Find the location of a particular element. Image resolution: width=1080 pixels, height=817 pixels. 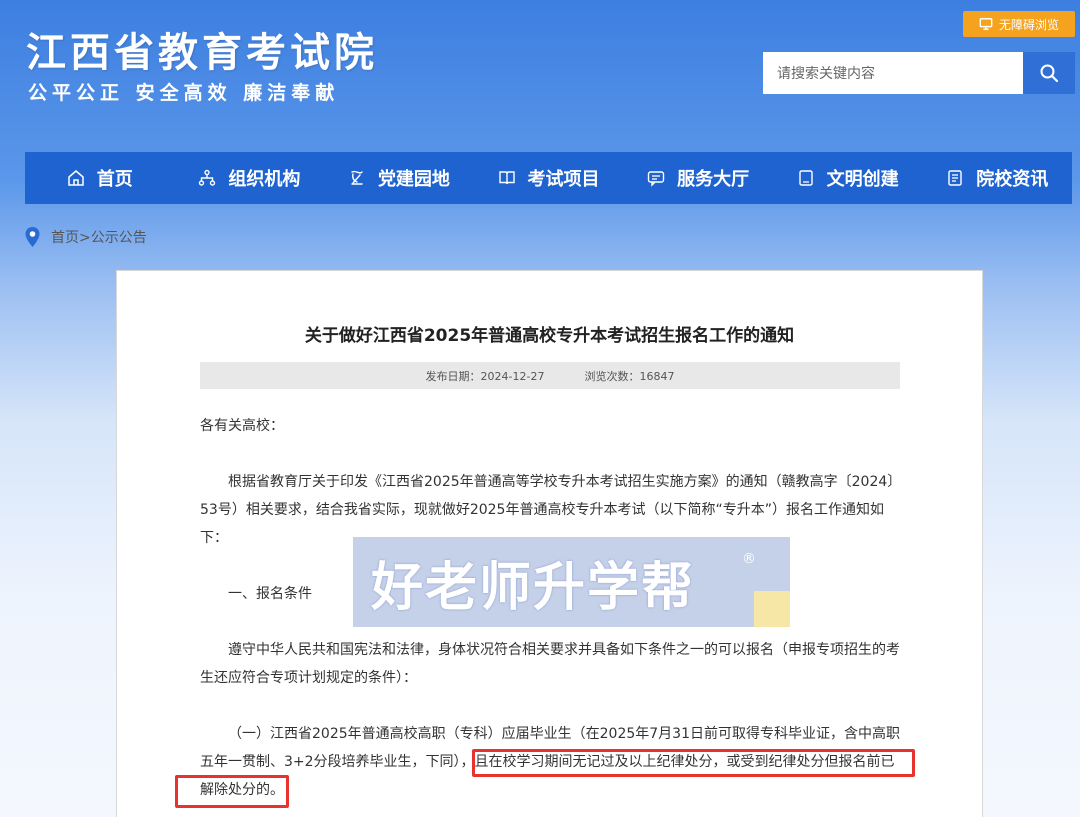

item1-line2-plain: 五年一贯制、3+2分段培养毕业生，下同）， is located at coordinates (337, 762).